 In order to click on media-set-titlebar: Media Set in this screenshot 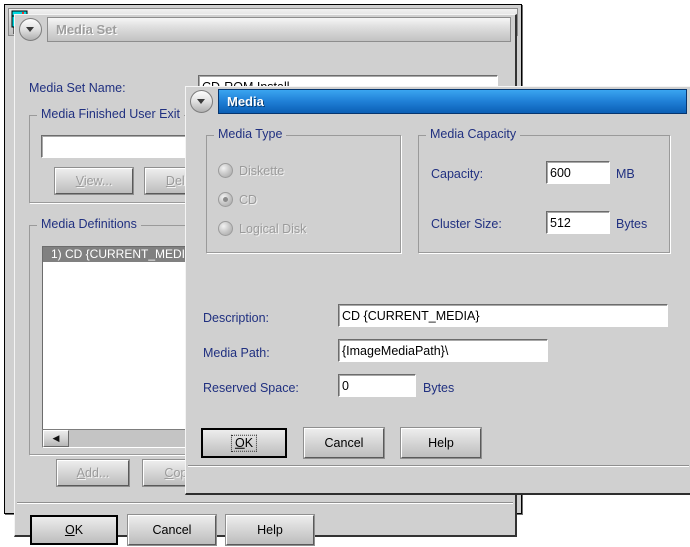, I will do `click(265, 29)`.